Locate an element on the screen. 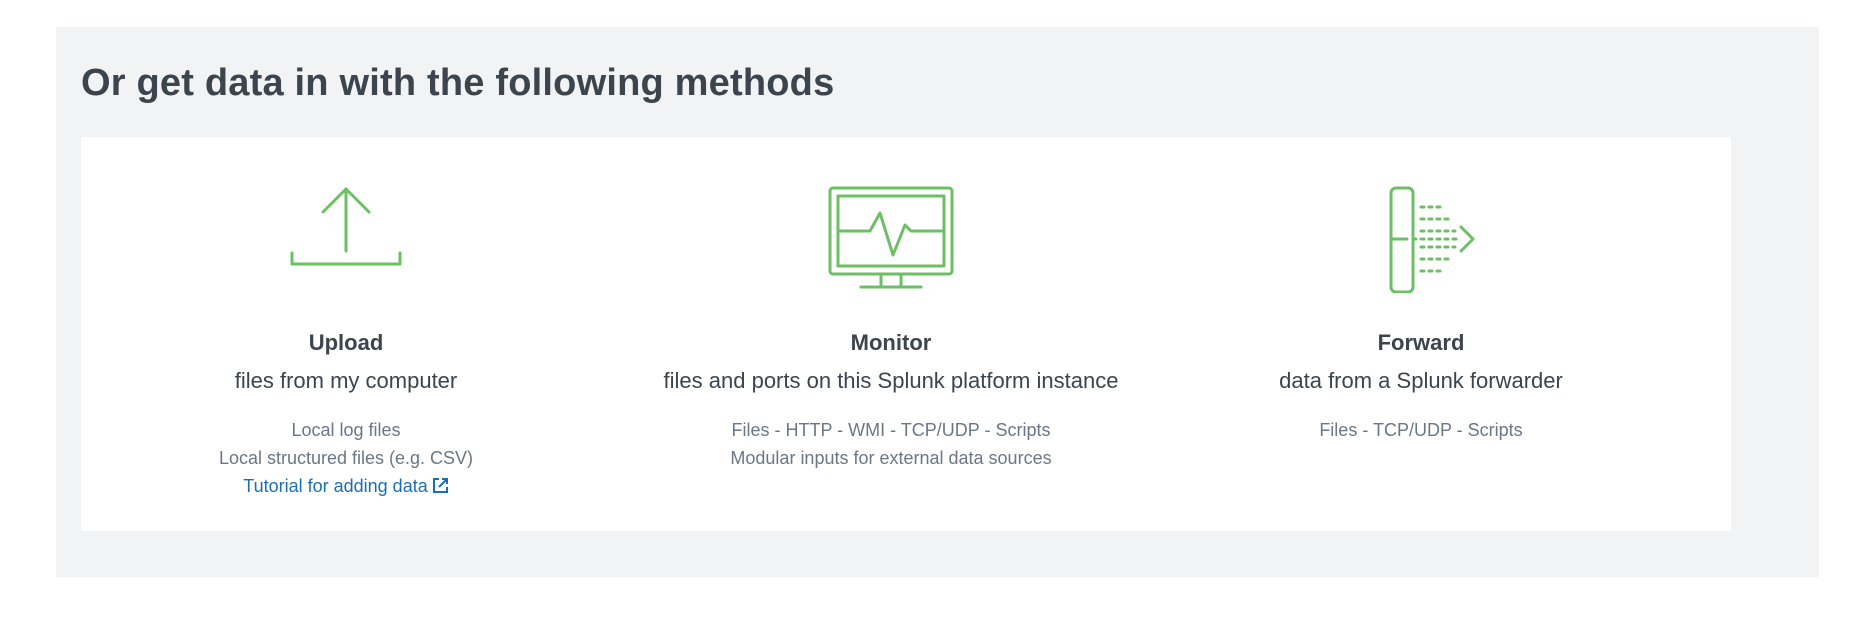  monitor-detail-line: Modular inputs for external data sources is located at coordinates (891, 458).